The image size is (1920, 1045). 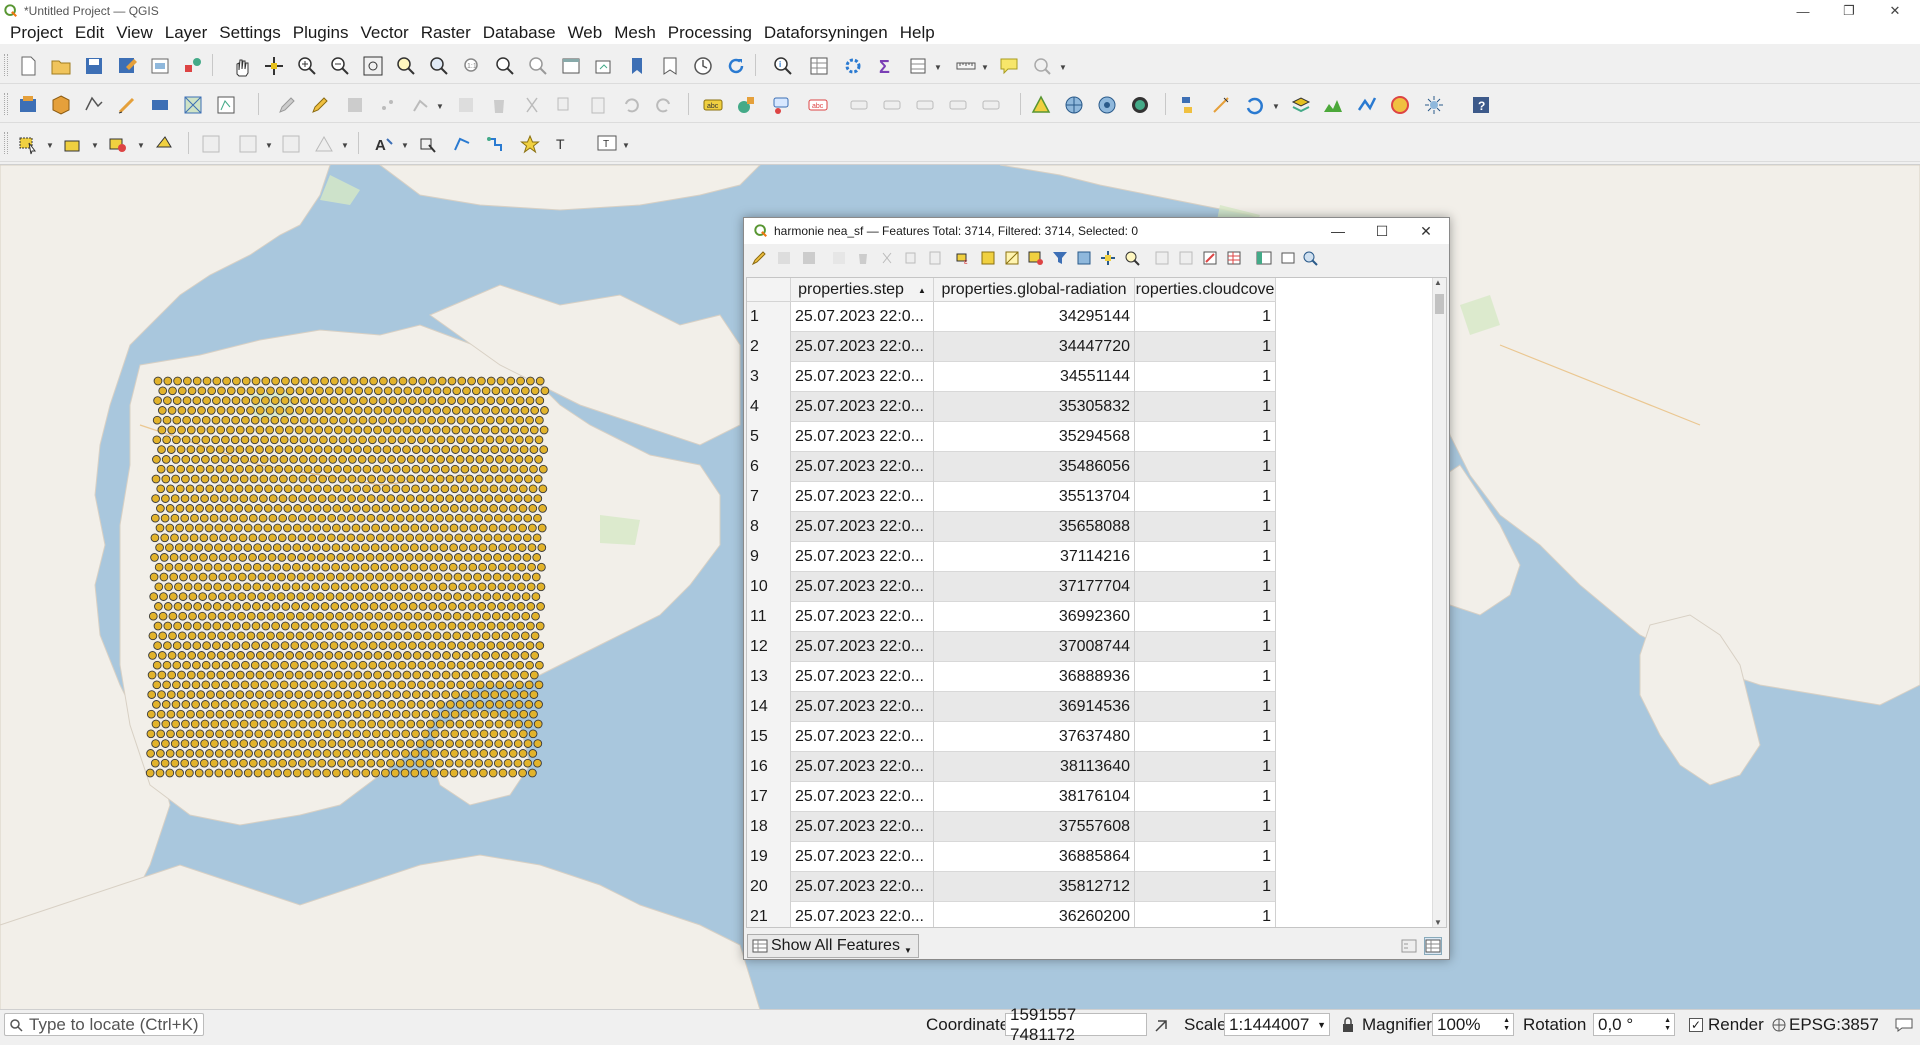 What do you see at coordinates (769, 377) in the screenshot?
I see `row-number-cell: 3` at bounding box center [769, 377].